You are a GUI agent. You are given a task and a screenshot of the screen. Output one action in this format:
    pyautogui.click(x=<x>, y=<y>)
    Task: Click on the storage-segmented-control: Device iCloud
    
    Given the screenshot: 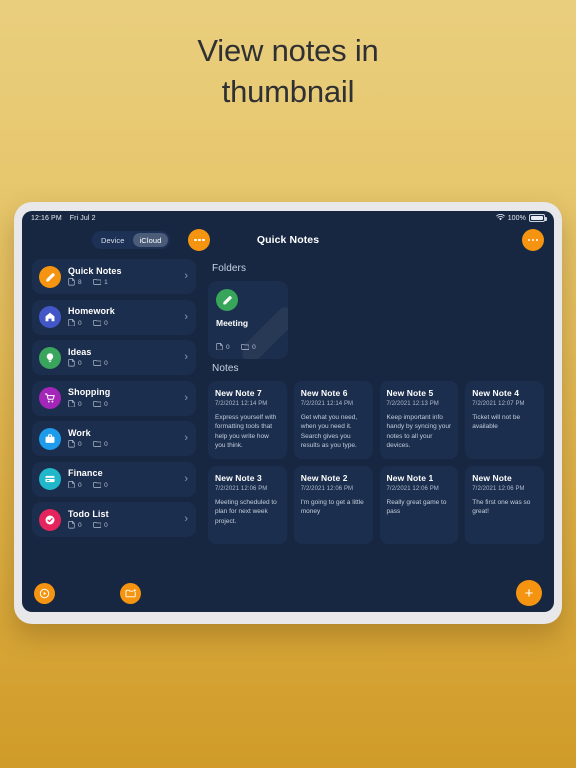 What is the action you would take?
    pyautogui.click(x=131, y=240)
    